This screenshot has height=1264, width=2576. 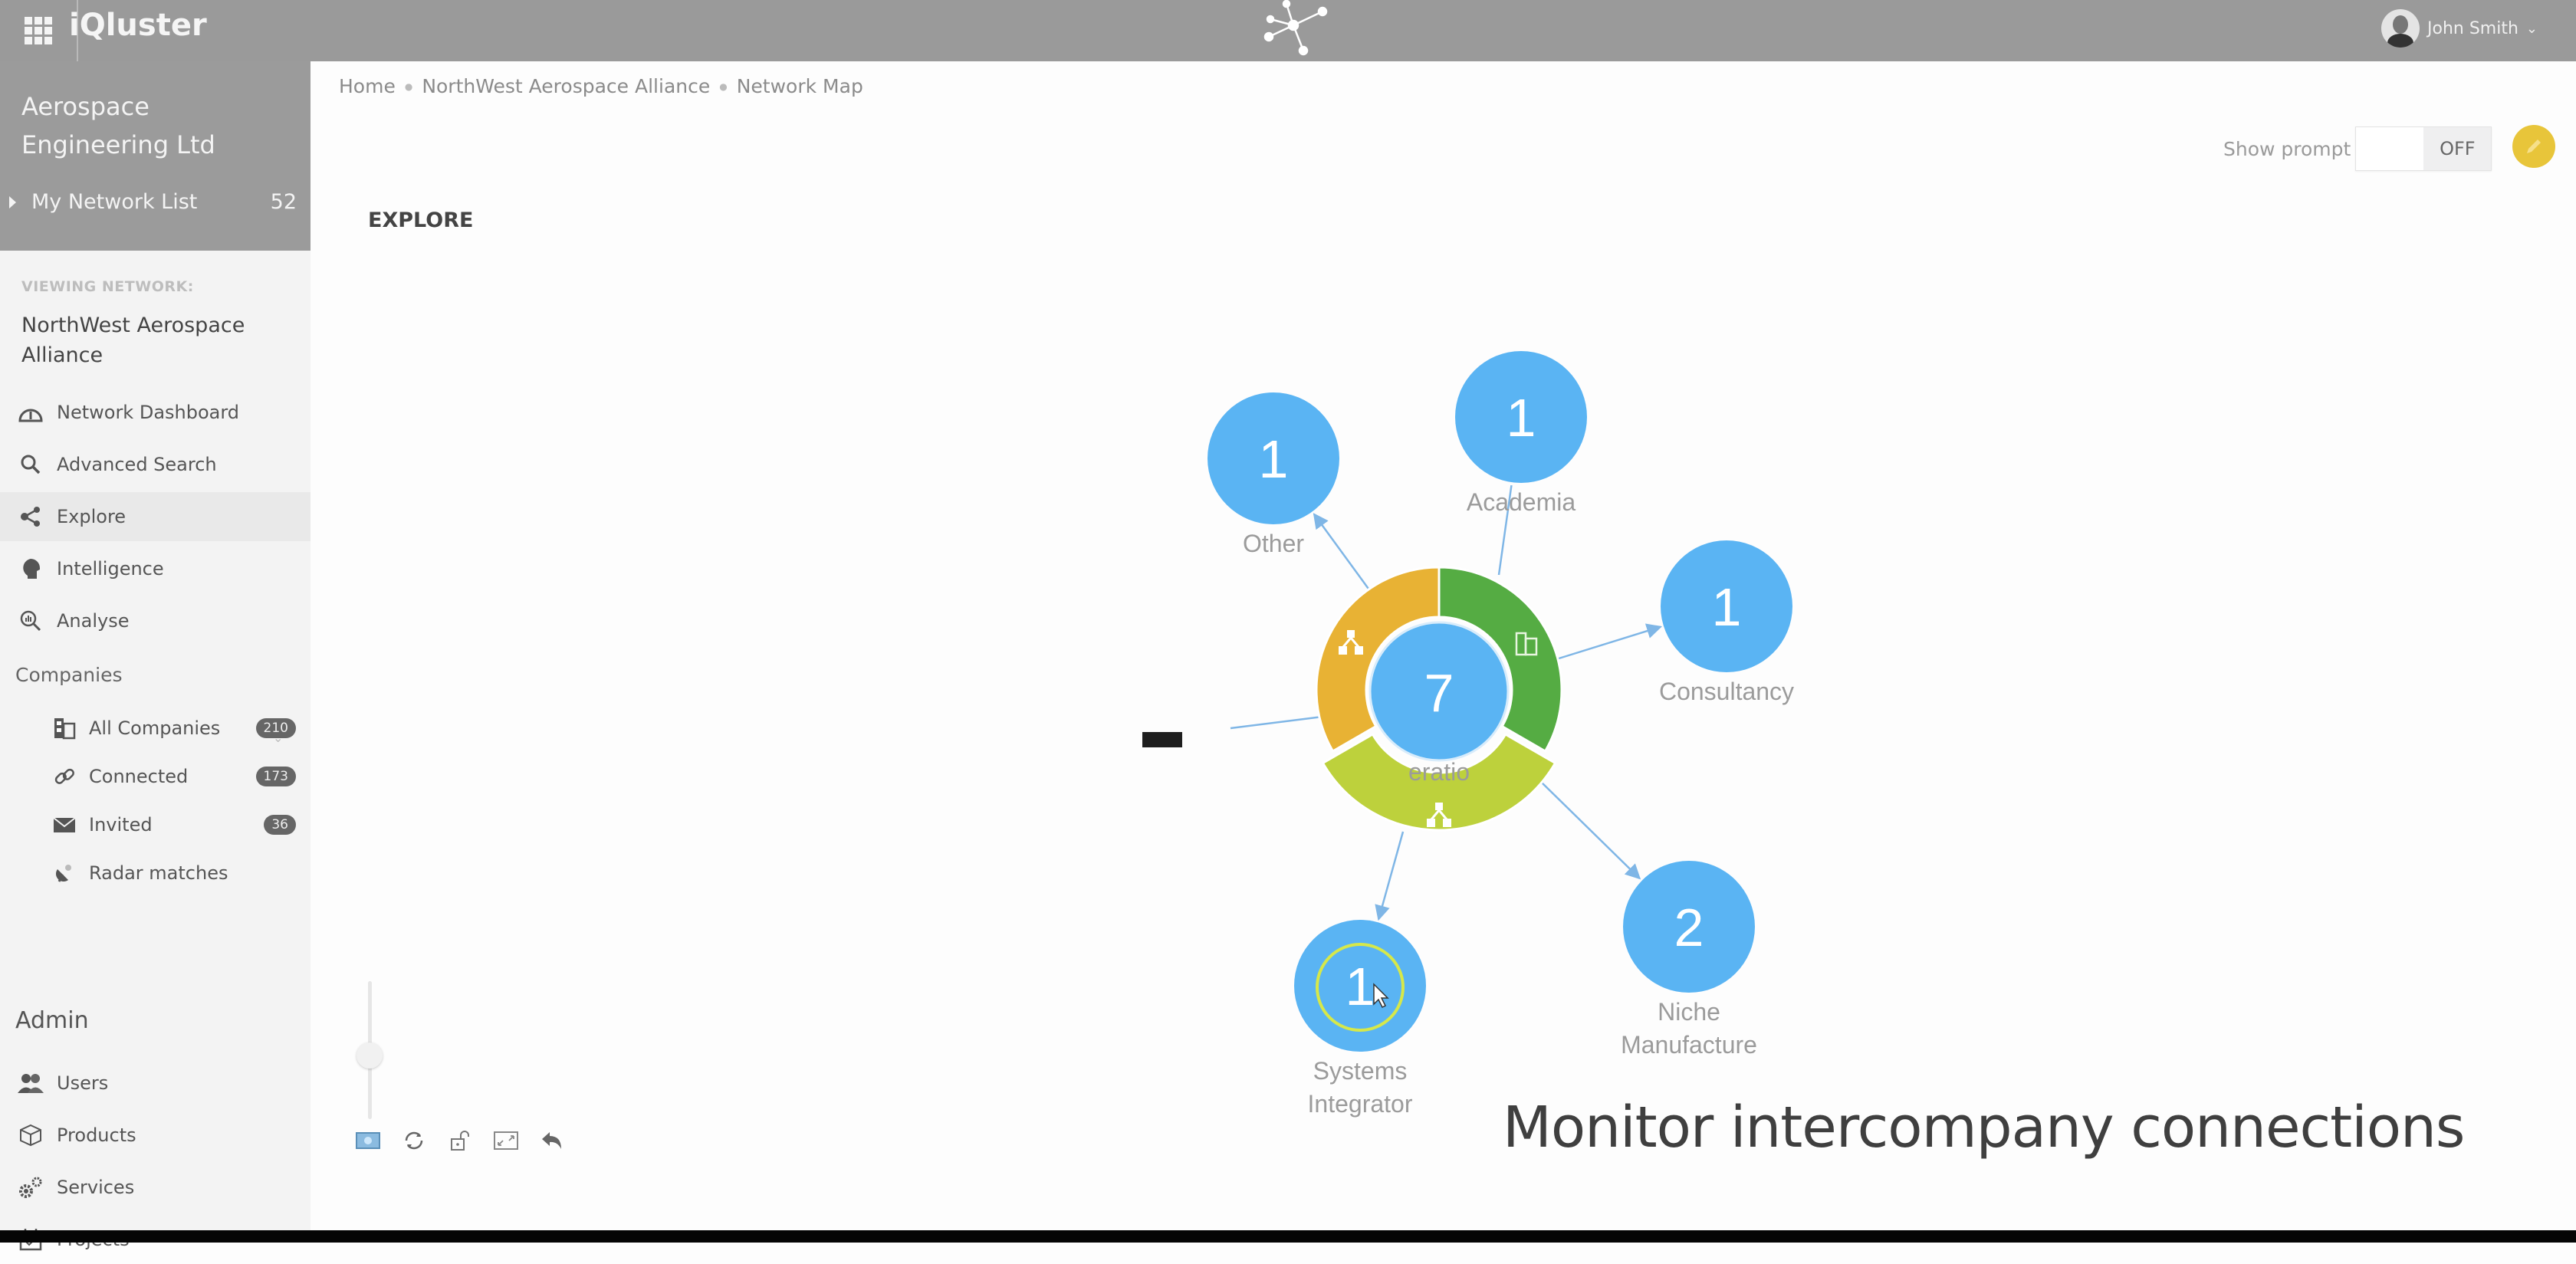 What do you see at coordinates (148, 413) in the screenshot?
I see `nav-label: Network Dashboard` at bounding box center [148, 413].